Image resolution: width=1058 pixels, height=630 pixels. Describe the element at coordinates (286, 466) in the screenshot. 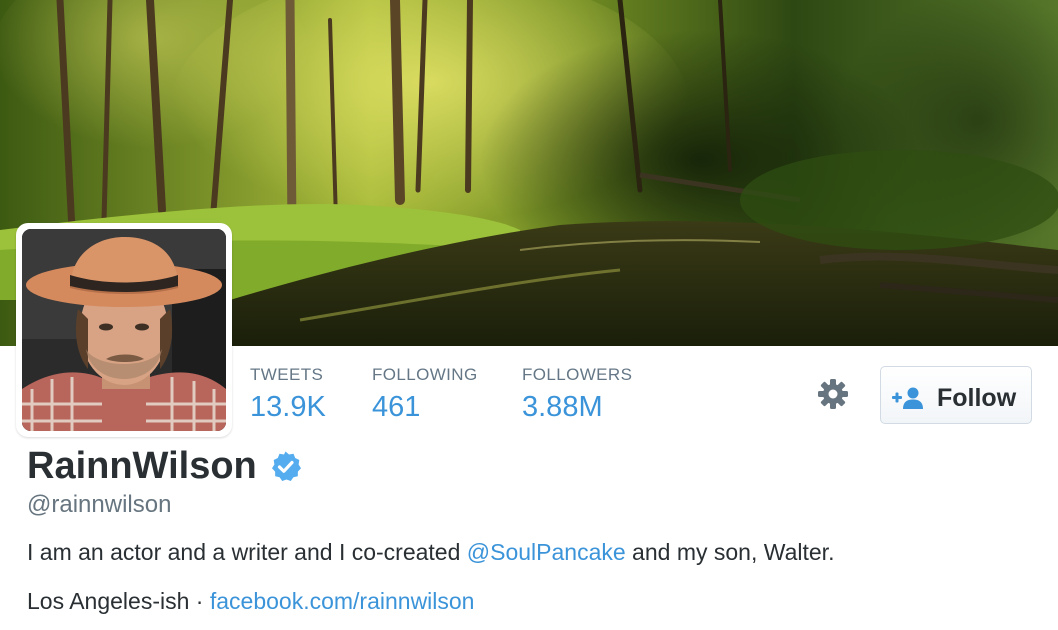

I see `verified-badge-icon` at that location.